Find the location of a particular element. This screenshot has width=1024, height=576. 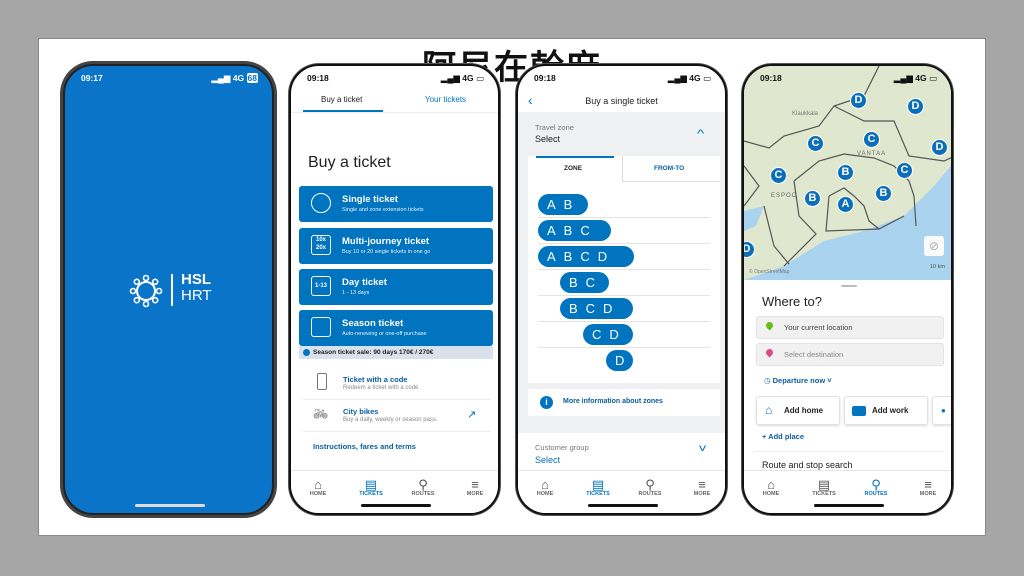

origin-input: Your current location is located at coordinates (850, 327).